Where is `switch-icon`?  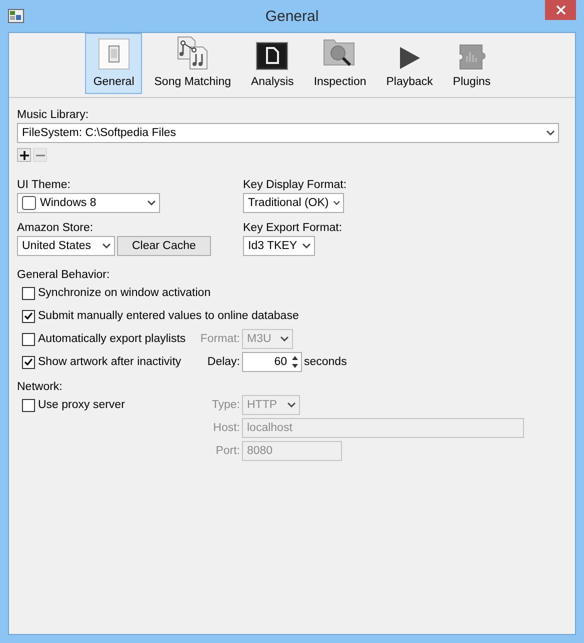
switch-icon is located at coordinates (114, 54).